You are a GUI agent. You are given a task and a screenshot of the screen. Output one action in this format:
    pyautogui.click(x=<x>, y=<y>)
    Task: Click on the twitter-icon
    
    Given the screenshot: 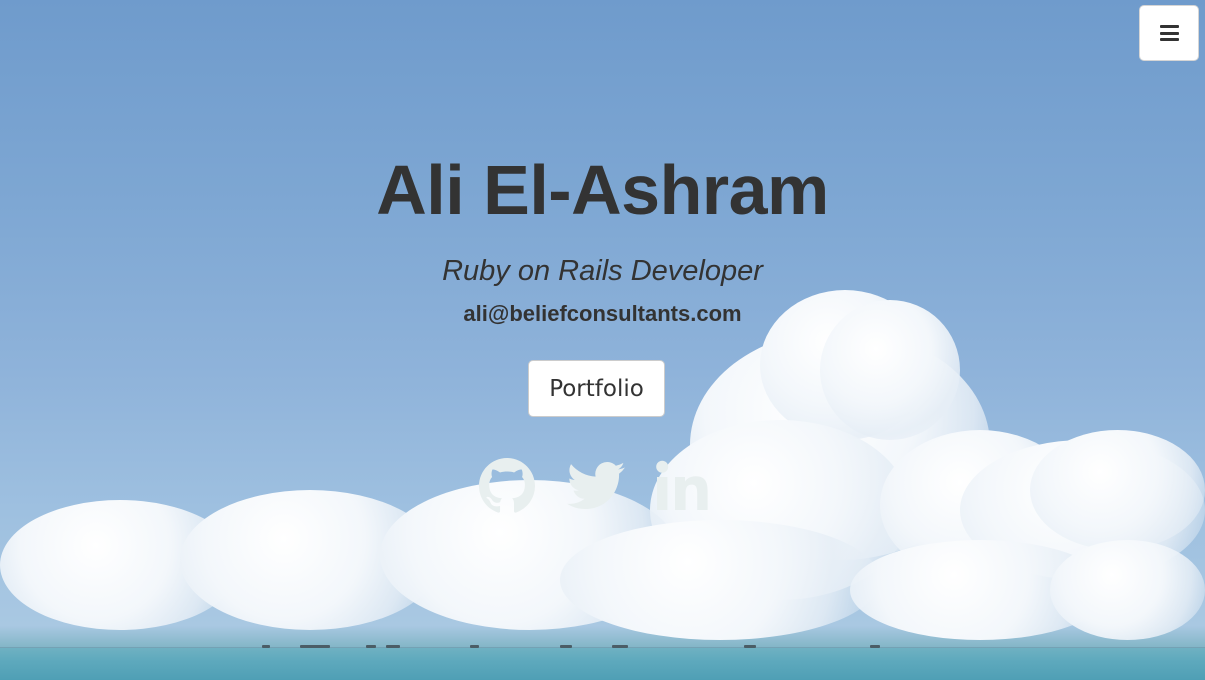 What is the action you would take?
    pyautogui.click(x=596, y=485)
    